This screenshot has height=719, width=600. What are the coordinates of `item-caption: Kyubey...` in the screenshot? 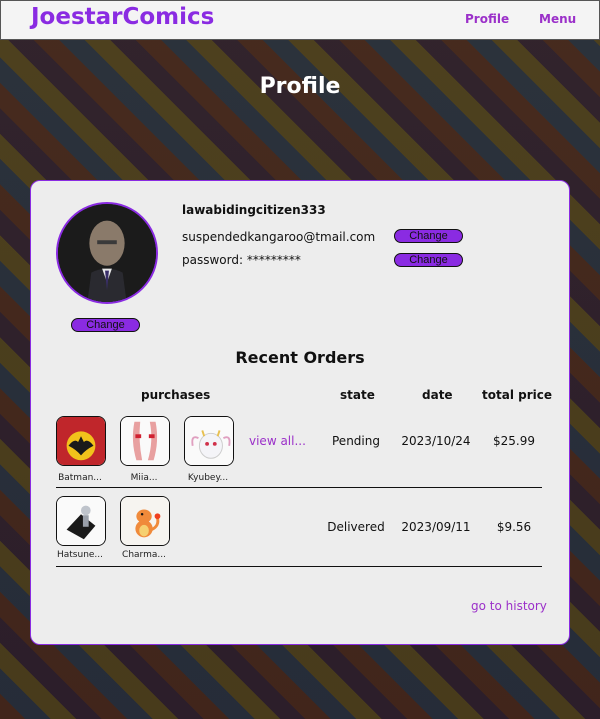 It's located at (208, 478).